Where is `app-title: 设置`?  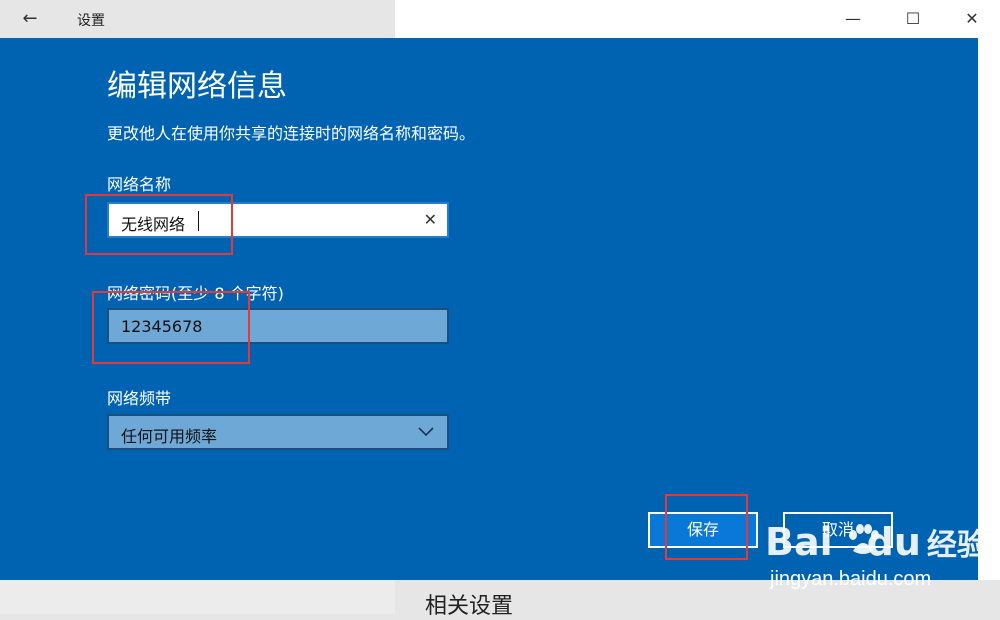
app-title: 设置 is located at coordinates (91, 21).